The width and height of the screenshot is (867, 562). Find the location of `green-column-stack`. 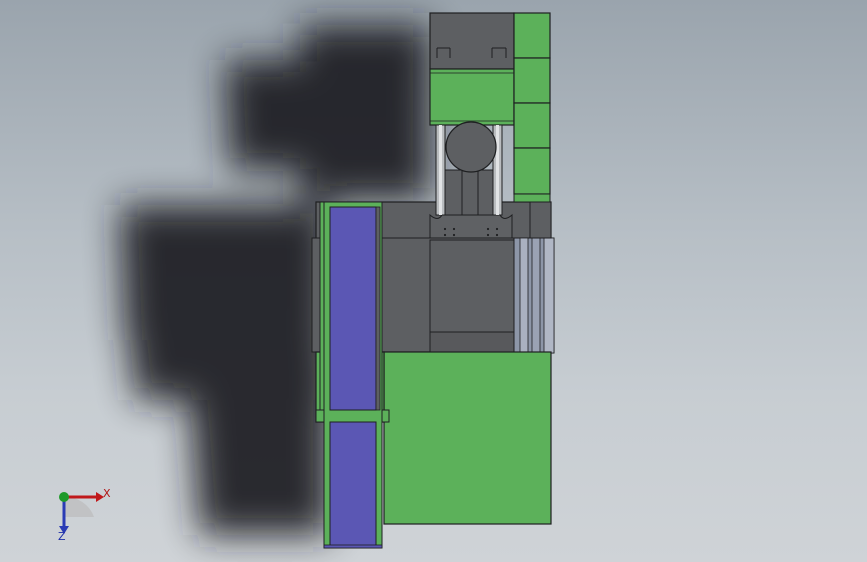

green-column-stack is located at coordinates (532, 107).